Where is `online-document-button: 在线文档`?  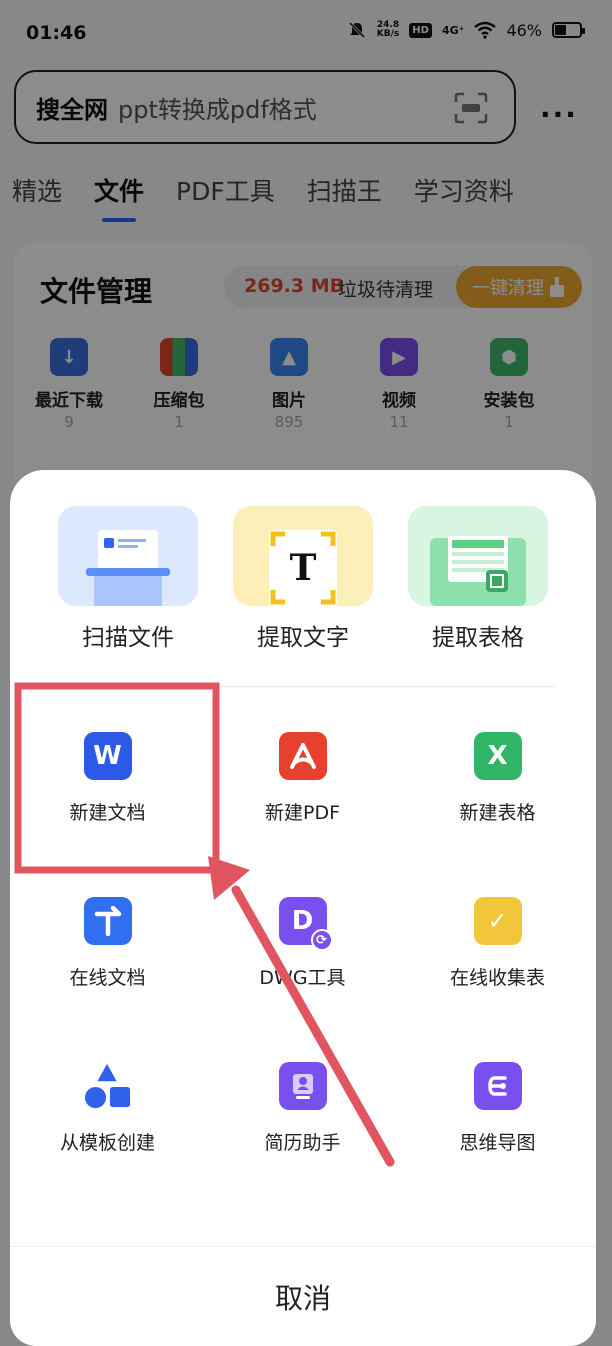 online-document-button: 在线文档 is located at coordinates (107, 979).